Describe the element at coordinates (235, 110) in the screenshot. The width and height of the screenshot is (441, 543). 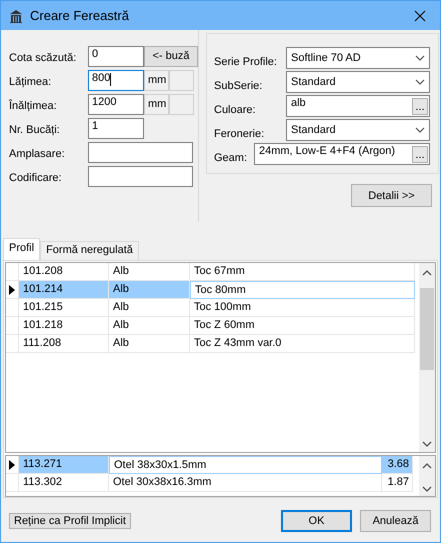
I see `field-label: Culoare:` at that location.